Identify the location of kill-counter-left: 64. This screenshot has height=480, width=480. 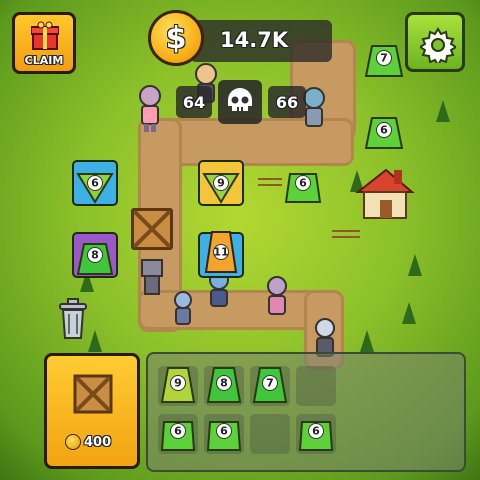
(194, 102).